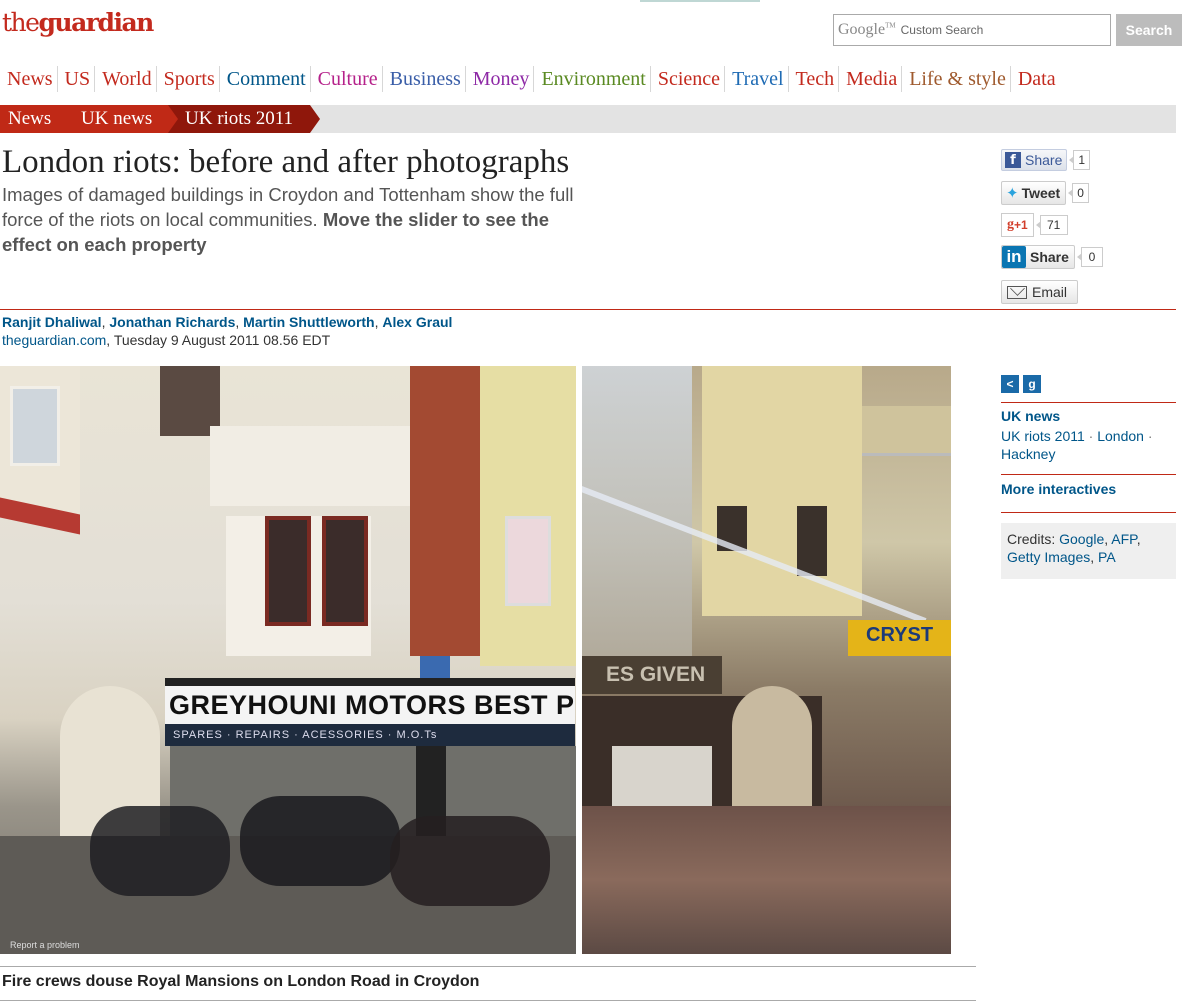 This screenshot has height=1002, width=1182. Describe the element at coordinates (370, 735) in the screenshot. I see `shop-band: SPARES · REPAIRS · ACESSORIES · M.O.Ts` at that location.